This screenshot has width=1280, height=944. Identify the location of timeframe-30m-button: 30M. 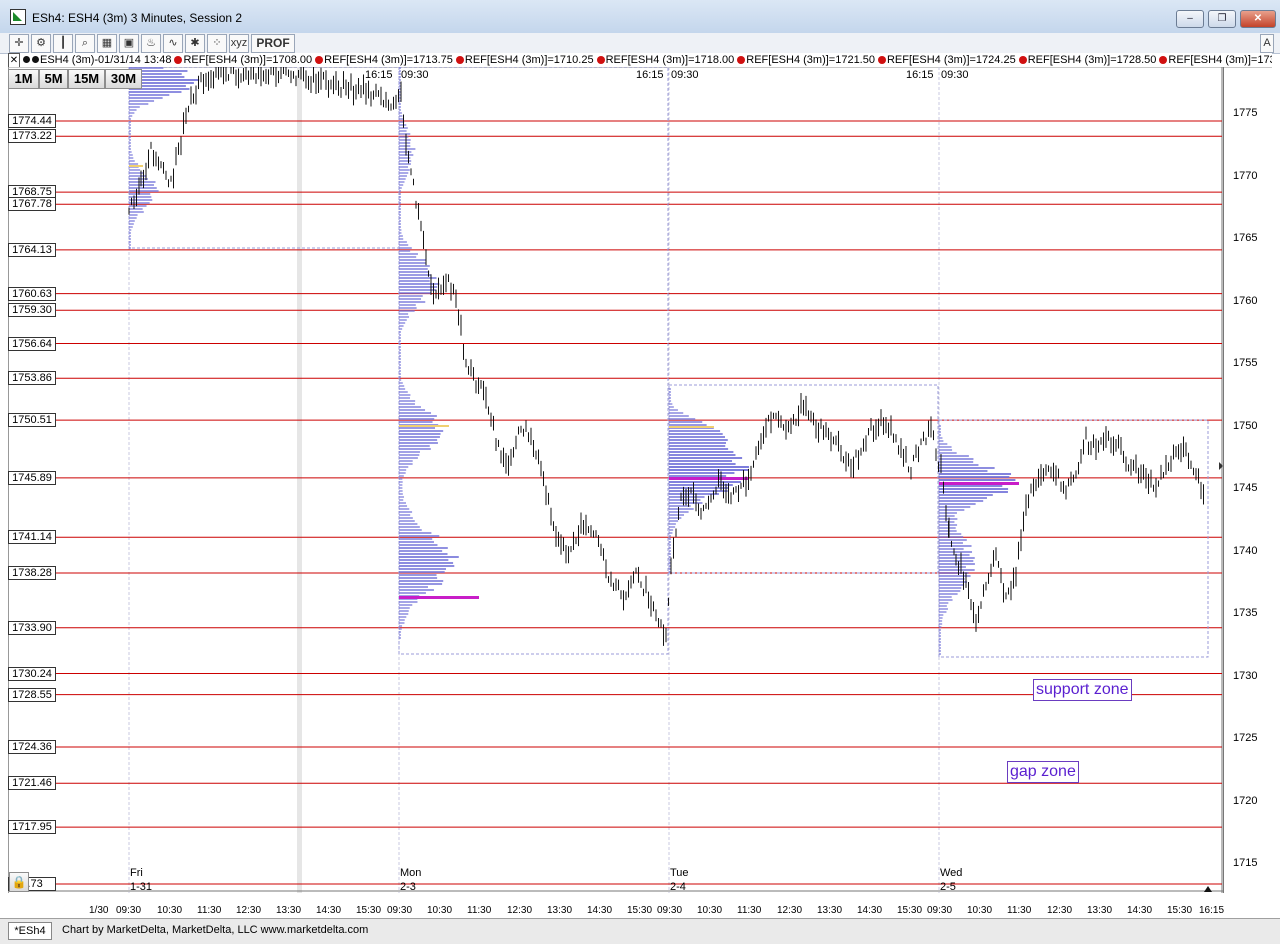
(123, 79).